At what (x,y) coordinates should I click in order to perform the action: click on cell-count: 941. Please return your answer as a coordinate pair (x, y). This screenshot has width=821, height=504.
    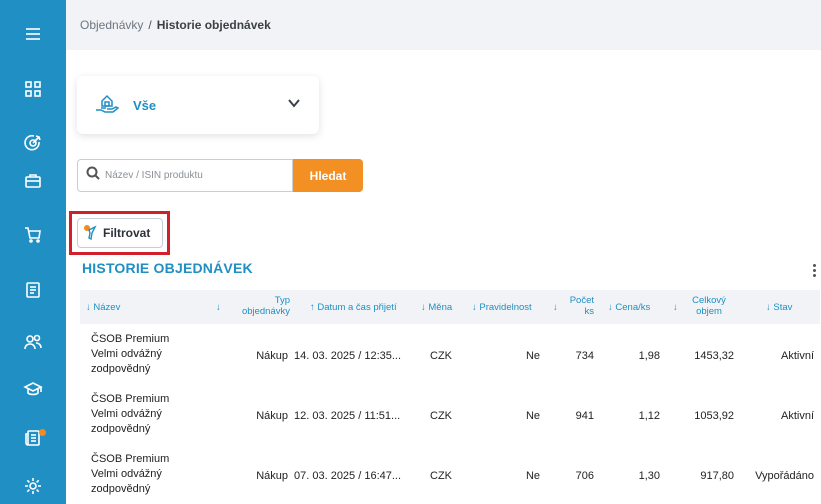
    Looking at the image, I should click on (584, 416).